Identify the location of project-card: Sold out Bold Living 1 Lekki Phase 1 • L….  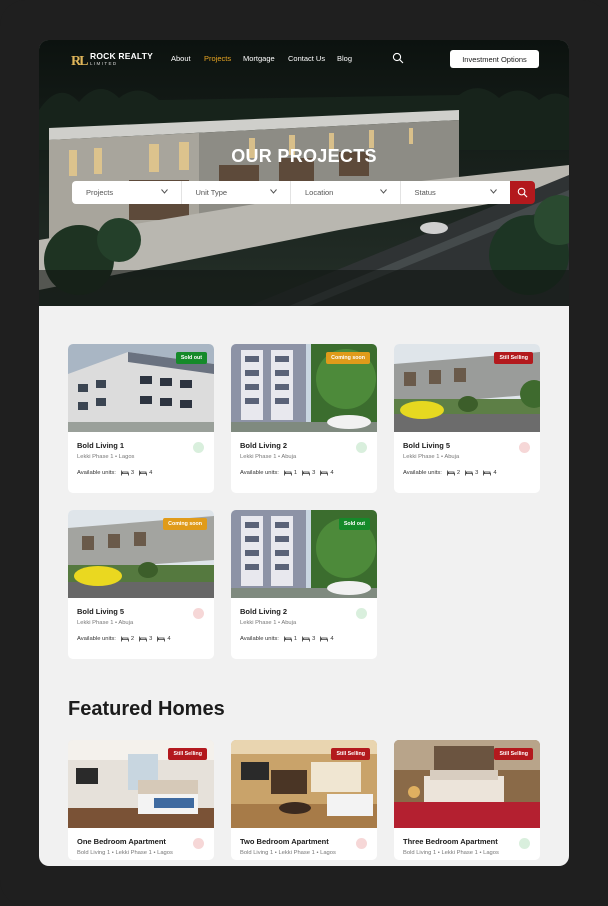
(141, 418).